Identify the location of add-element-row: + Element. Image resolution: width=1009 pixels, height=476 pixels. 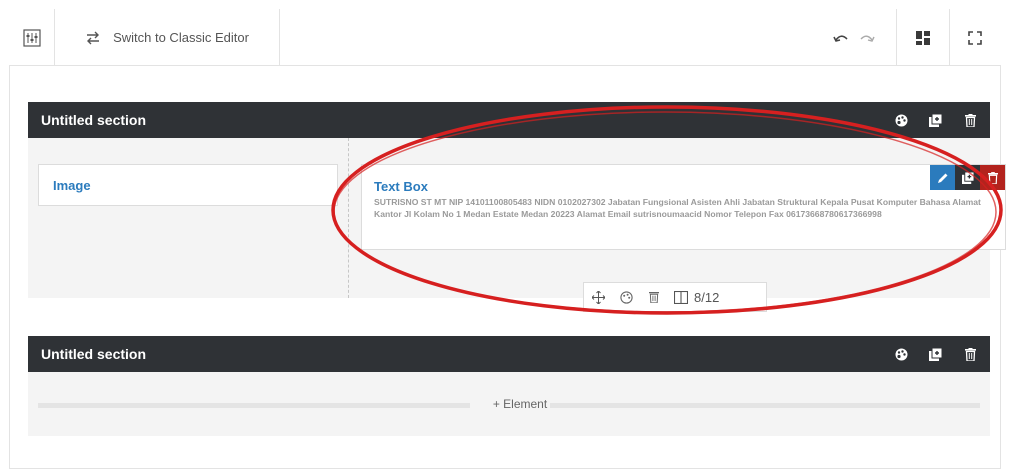
(509, 404).